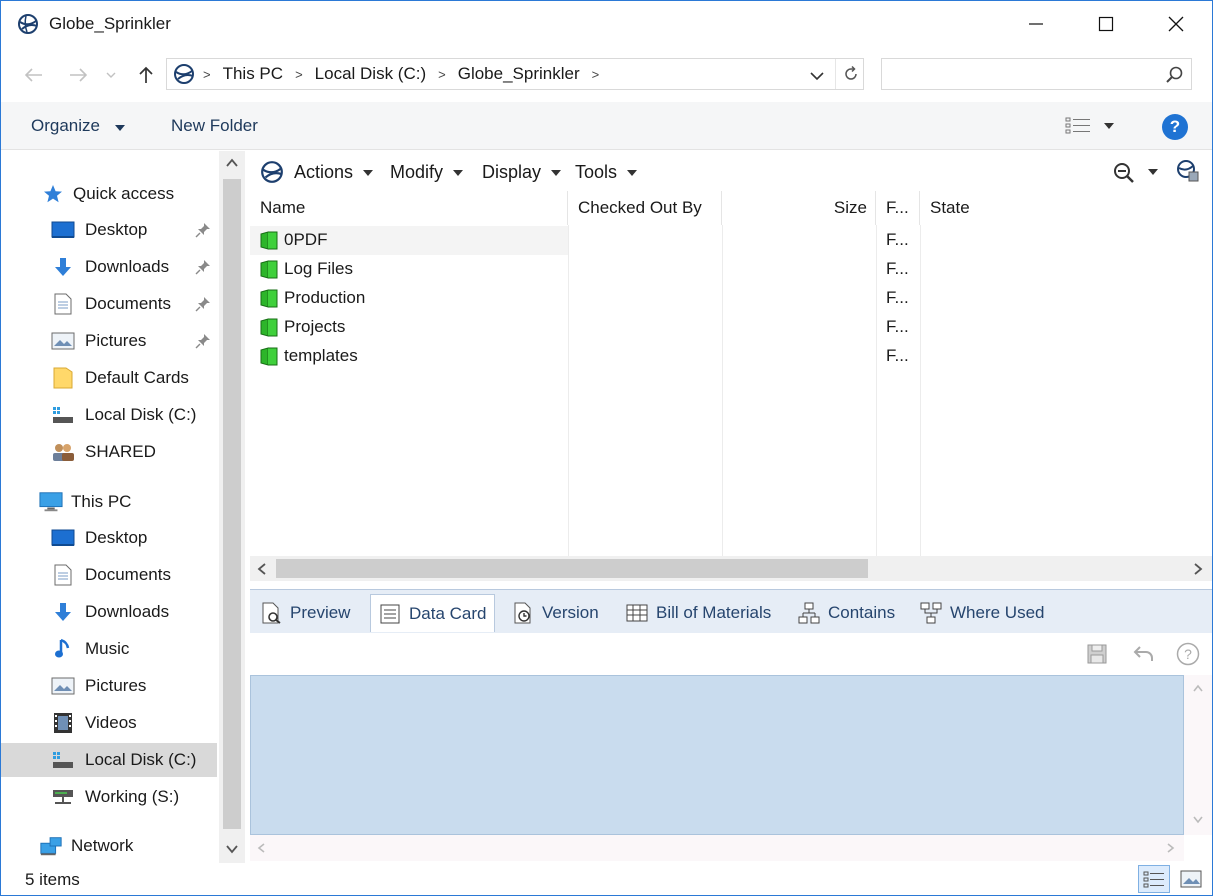  What do you see at coordinates (63, 378) in the screenshot?
I see `folder-icon` at bounding box center [63, 378].